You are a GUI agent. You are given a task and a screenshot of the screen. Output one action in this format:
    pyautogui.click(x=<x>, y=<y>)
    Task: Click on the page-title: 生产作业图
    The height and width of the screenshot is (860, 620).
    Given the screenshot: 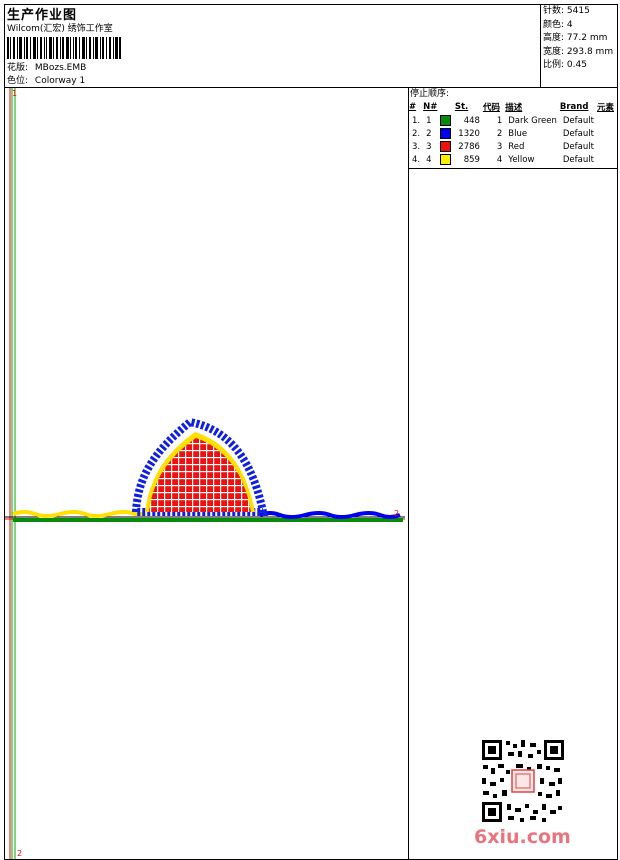 What is the action you would take?
    pyautogui.click(x=42, y=15)
    